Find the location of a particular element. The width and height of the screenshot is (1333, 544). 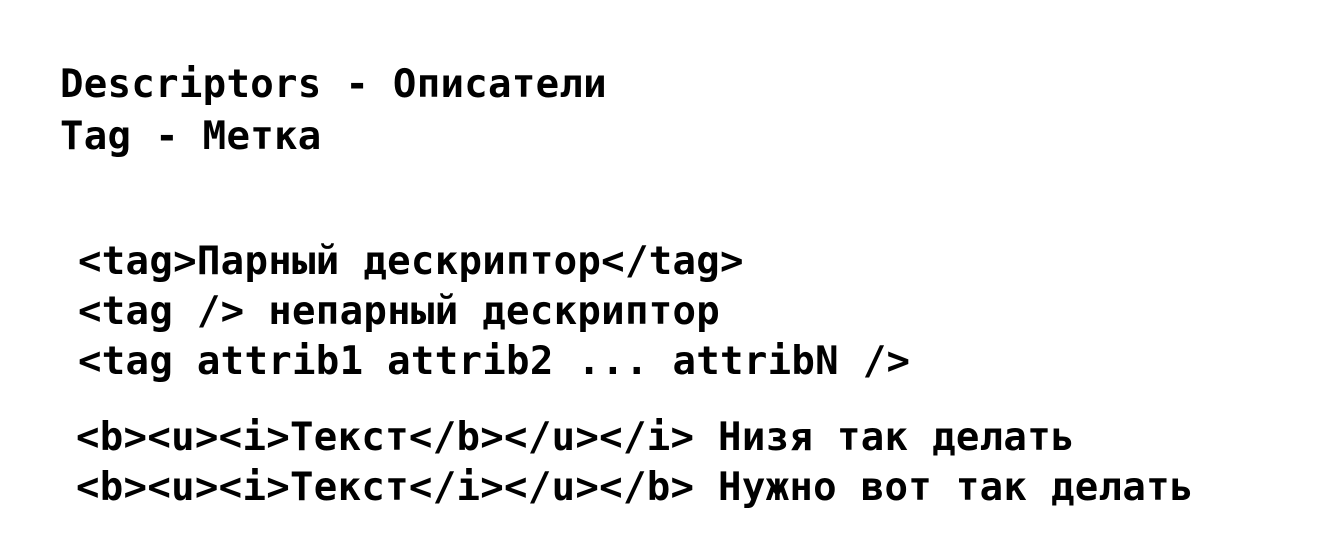

example-unpaired-tag: <tag /> непарный дескриптор is located at coordinates (399, 311).